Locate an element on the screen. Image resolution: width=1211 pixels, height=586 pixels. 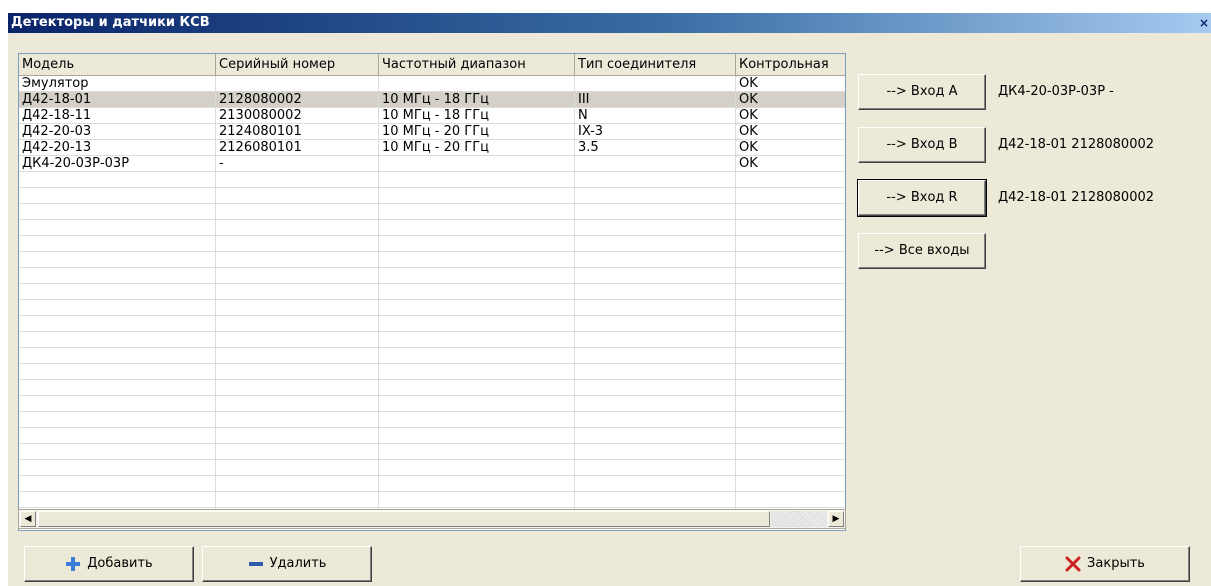
remove-button: Удалить is located at coordinates (287, 564).